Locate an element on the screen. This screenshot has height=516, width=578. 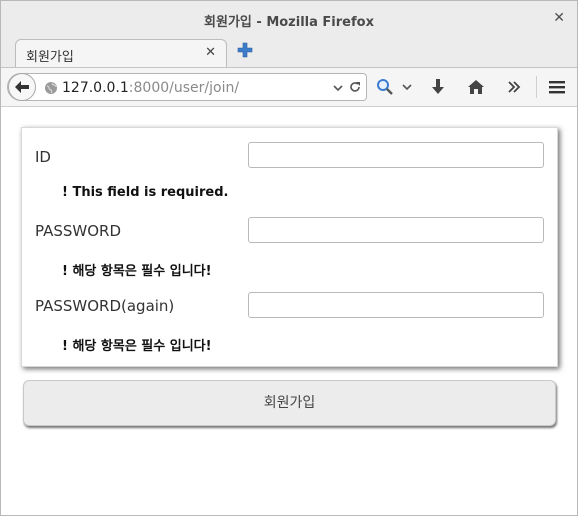
navigation-bar: 127.0.0.1:8000/user/join/ is located at coordinates (289, 87).